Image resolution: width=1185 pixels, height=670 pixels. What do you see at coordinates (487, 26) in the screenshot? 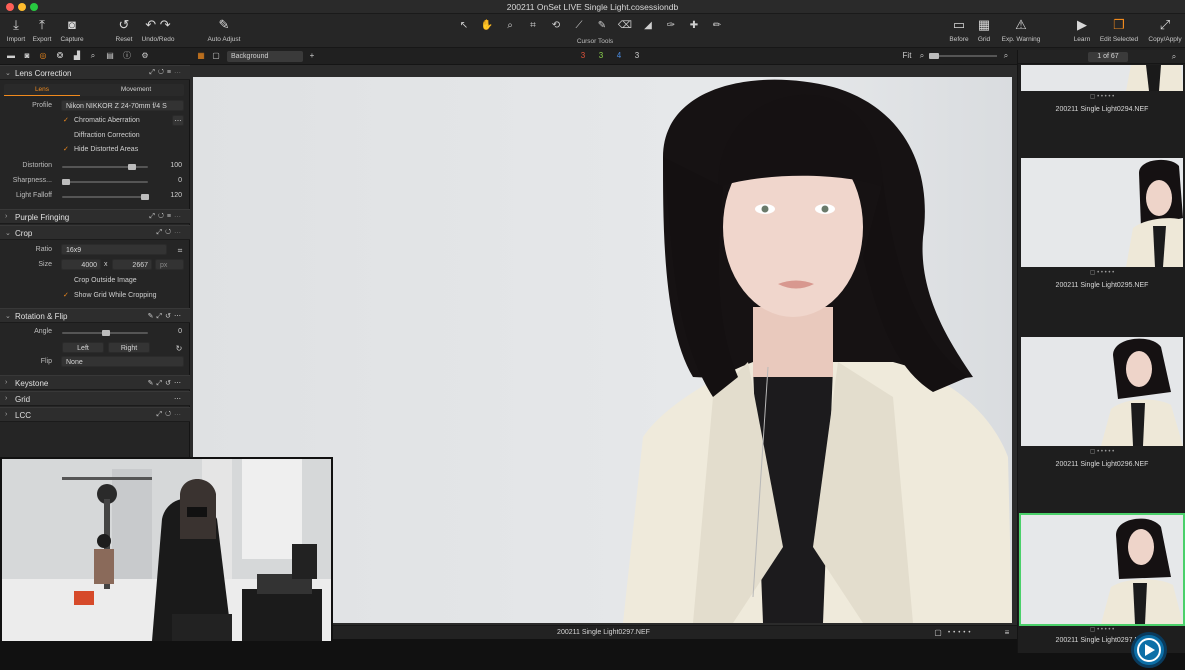
I see `pan-cursor-icon: ✋` at bounding box center [487, 26].